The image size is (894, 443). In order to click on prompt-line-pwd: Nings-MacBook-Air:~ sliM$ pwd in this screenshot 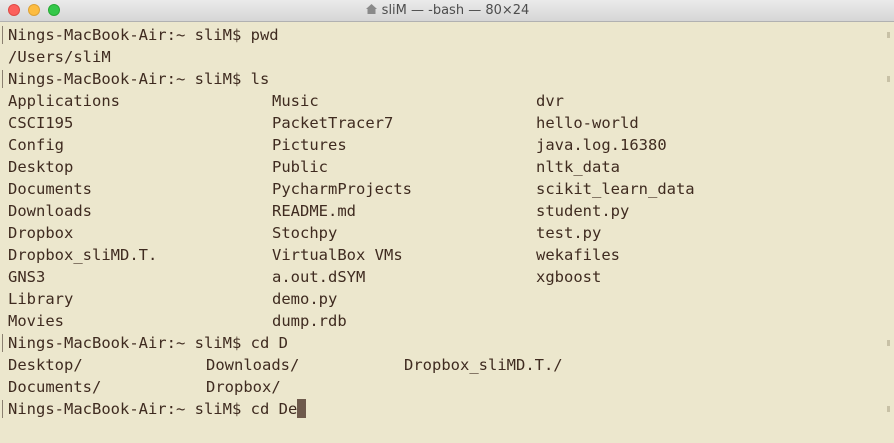, I will do `click(143, 35)`.